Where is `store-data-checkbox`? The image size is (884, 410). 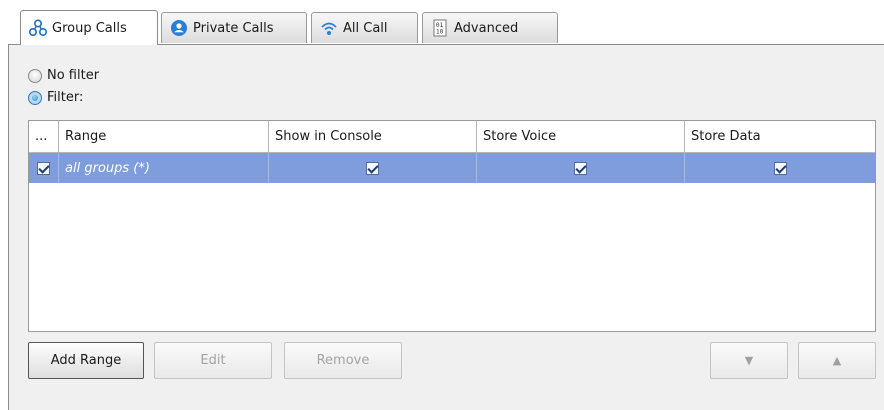 store-data-checkbox is located at coordinates (780, 168).